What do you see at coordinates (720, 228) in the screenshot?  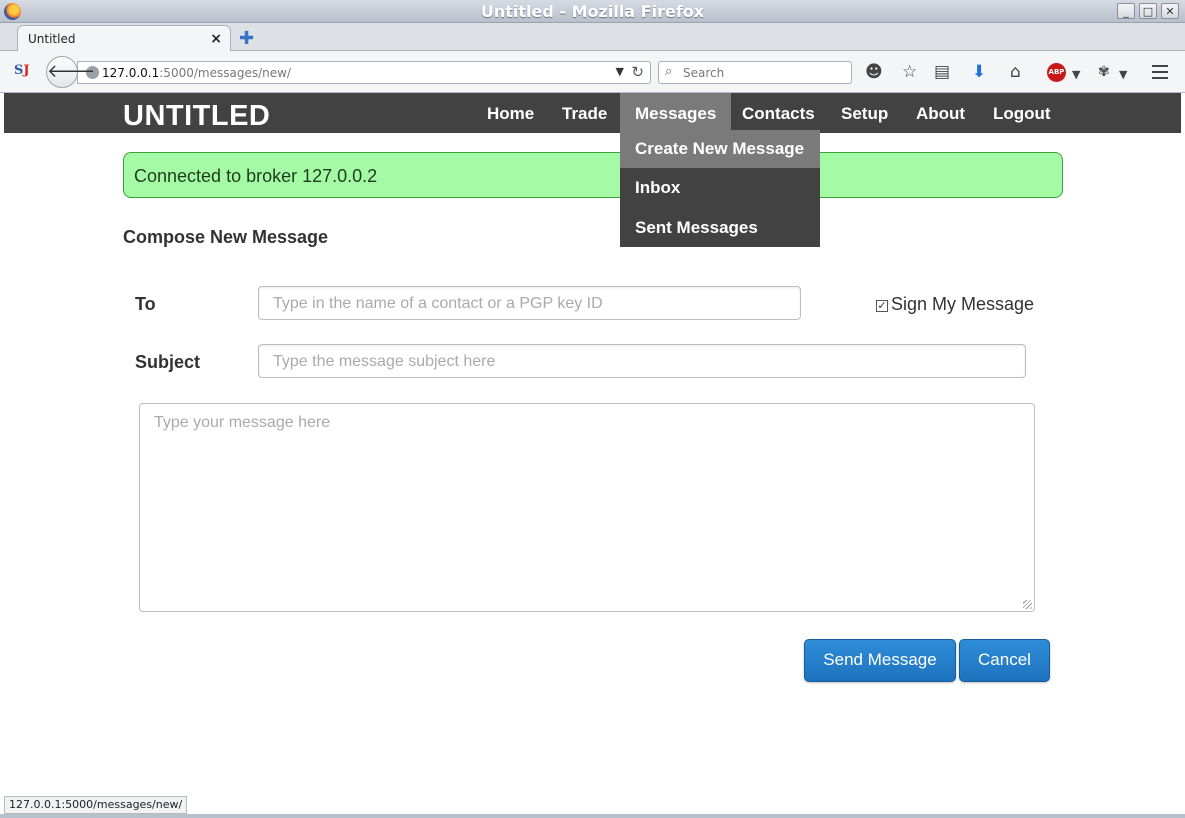 I see `dropdown-sent-messages: Sent Messages` at bounding box center [720, 228].